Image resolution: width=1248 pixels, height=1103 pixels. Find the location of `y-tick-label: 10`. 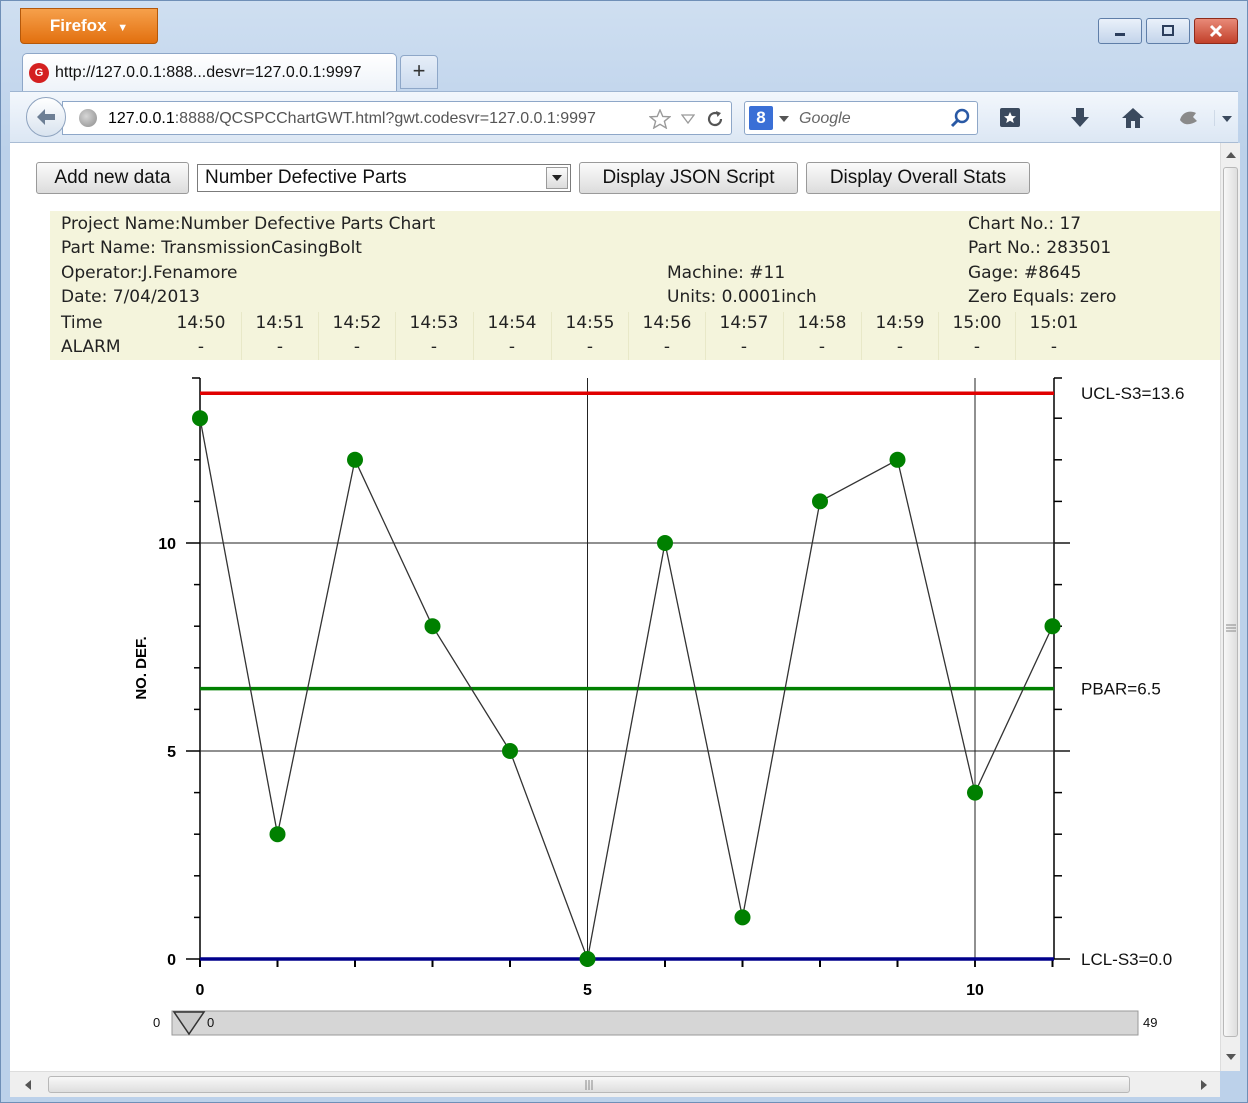

y-tick-label: 10 is located at coordinates (167, 544).